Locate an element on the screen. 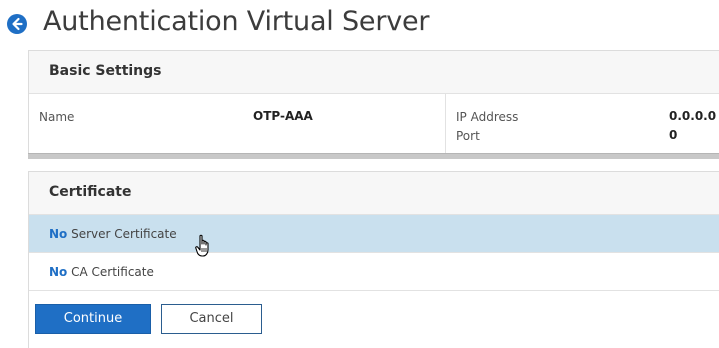  hand-pointer-icon is located at coordinates (202, 245).